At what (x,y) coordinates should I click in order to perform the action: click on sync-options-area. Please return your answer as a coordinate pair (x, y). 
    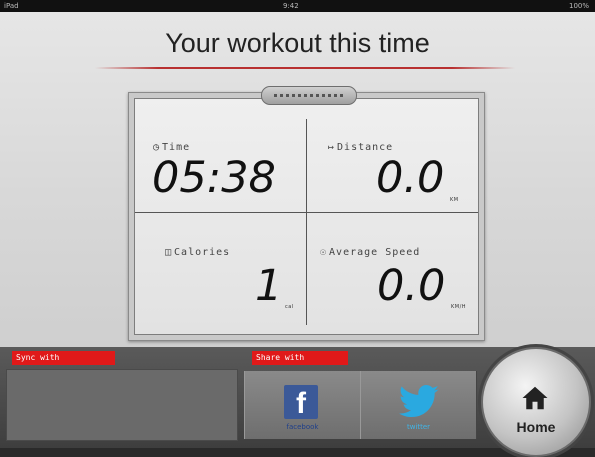
    Looking at the image, I should click on (122, 405).